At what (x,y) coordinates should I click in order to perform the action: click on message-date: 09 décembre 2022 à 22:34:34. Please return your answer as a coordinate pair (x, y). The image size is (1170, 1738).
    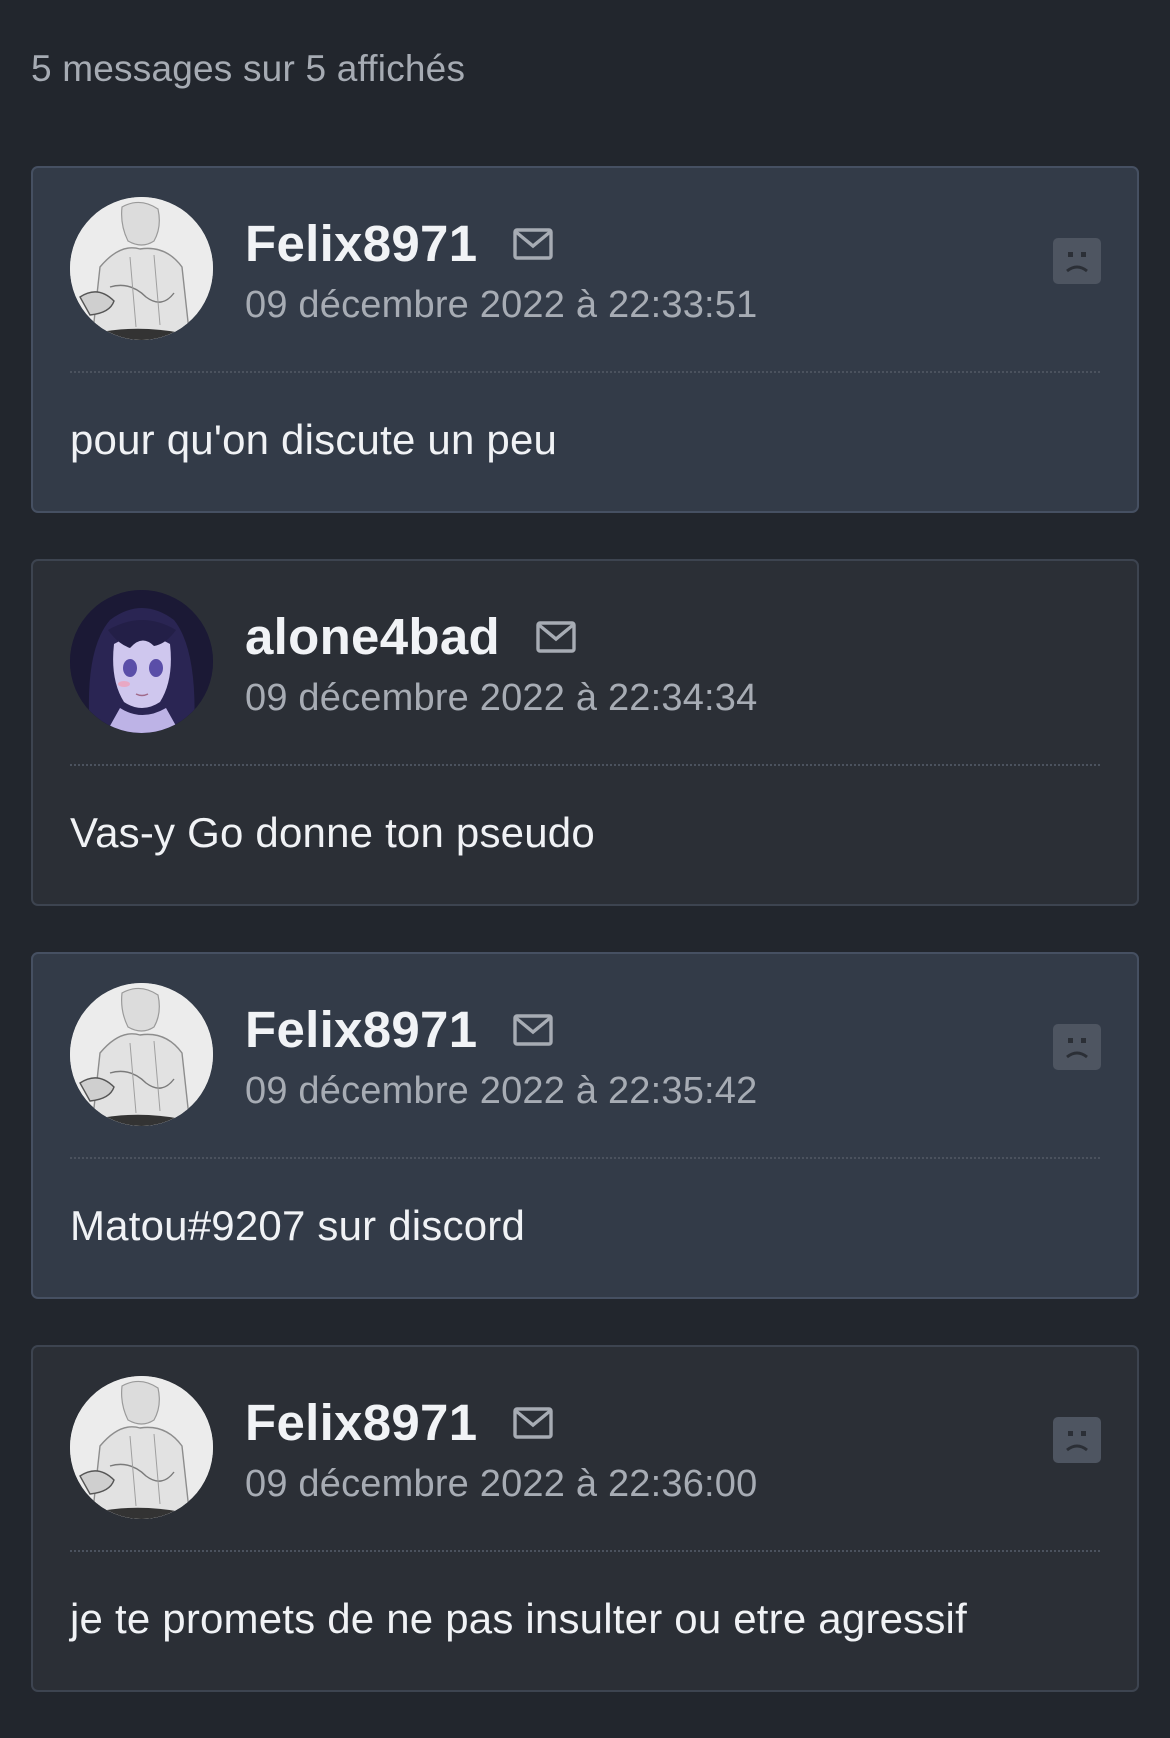
    Looking at the image, I should click on (501, 698).